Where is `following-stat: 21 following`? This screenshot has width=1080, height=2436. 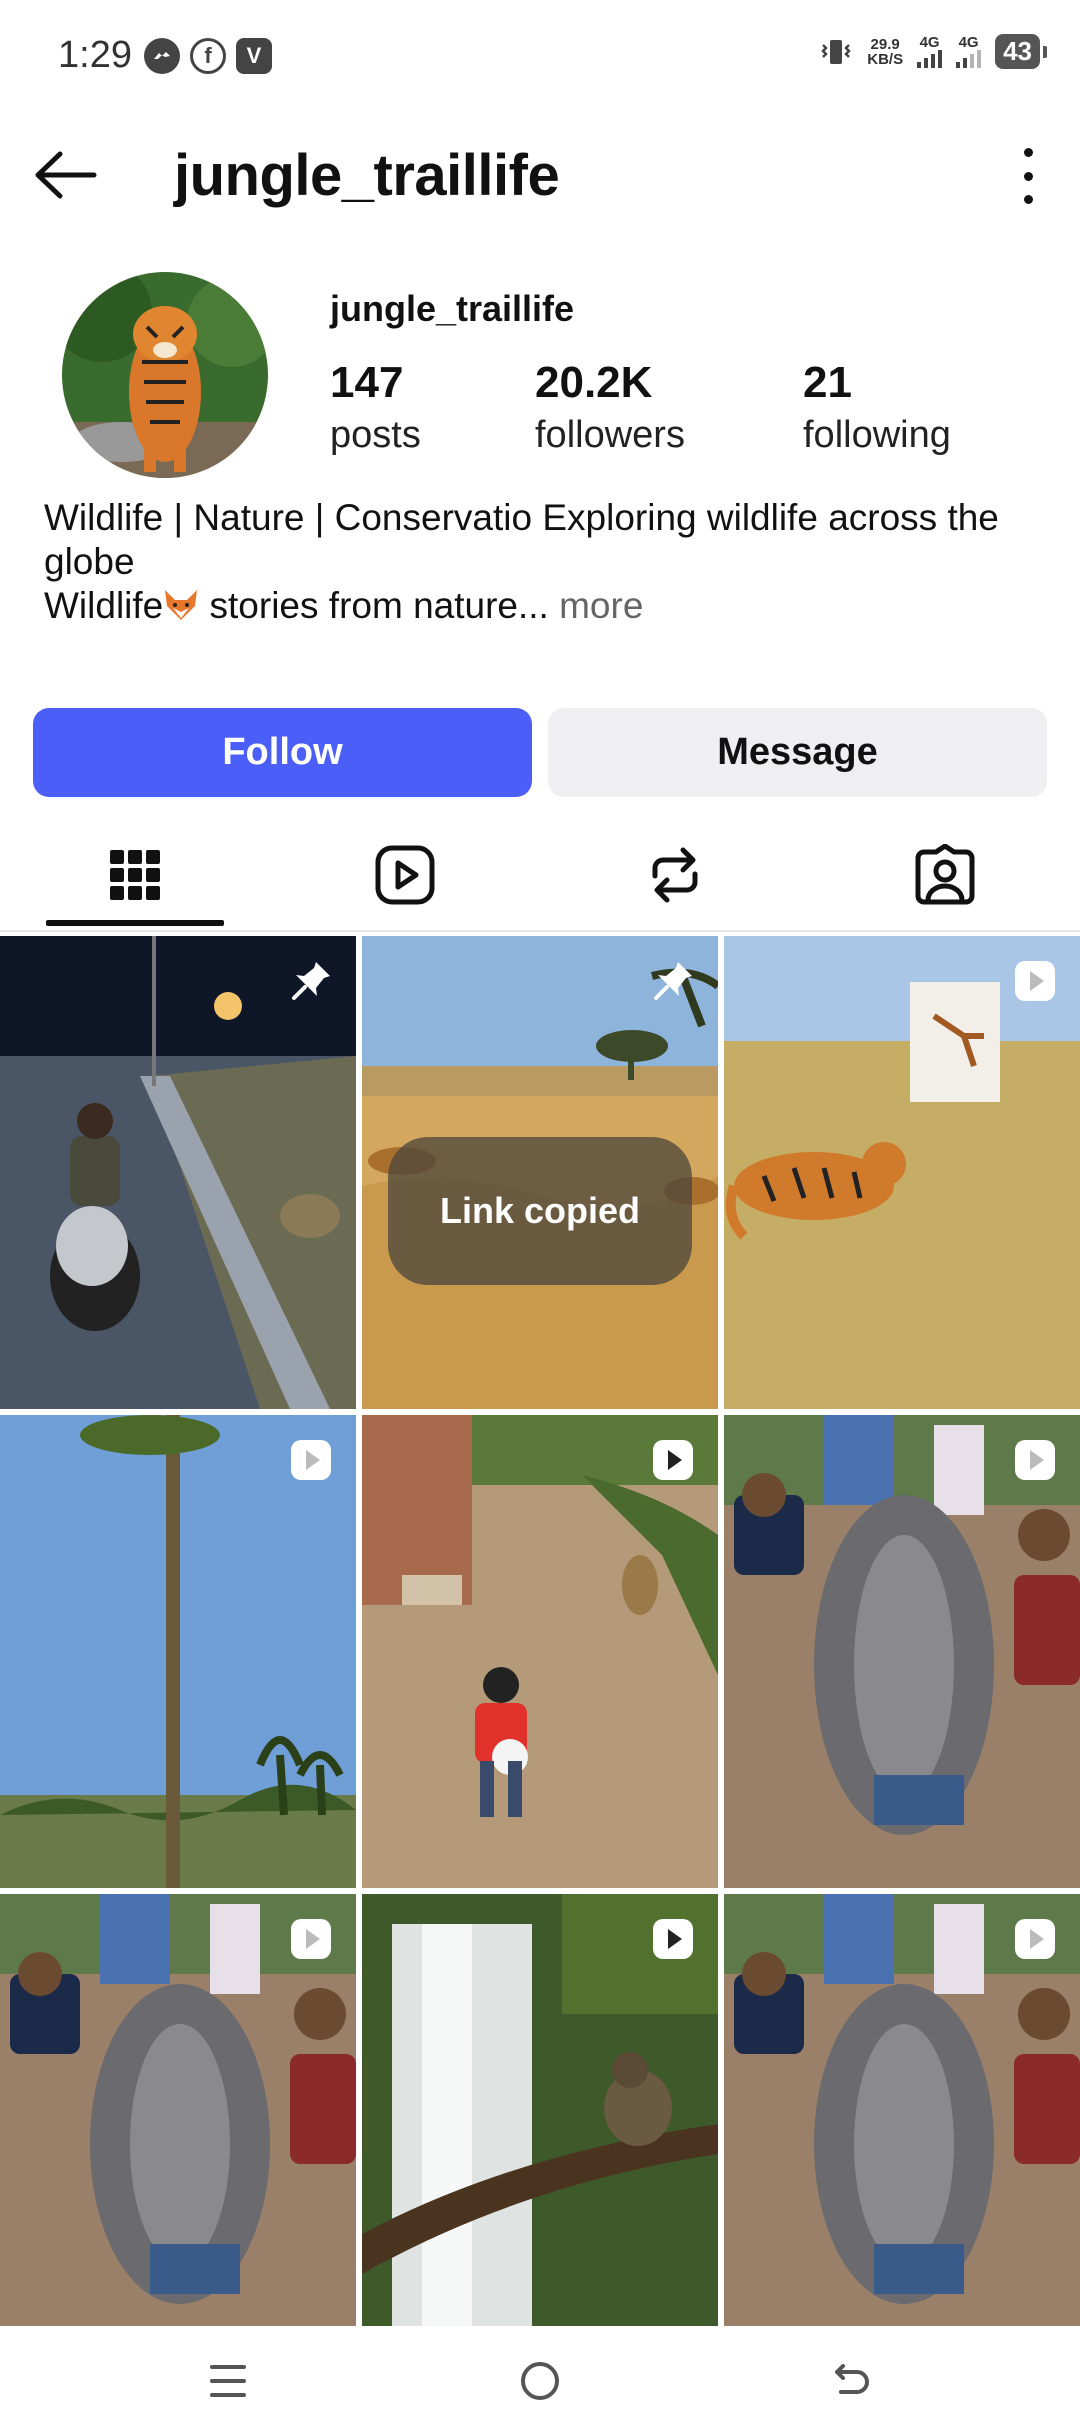 following-stat: 21 following is located at coordinates (877, 410).